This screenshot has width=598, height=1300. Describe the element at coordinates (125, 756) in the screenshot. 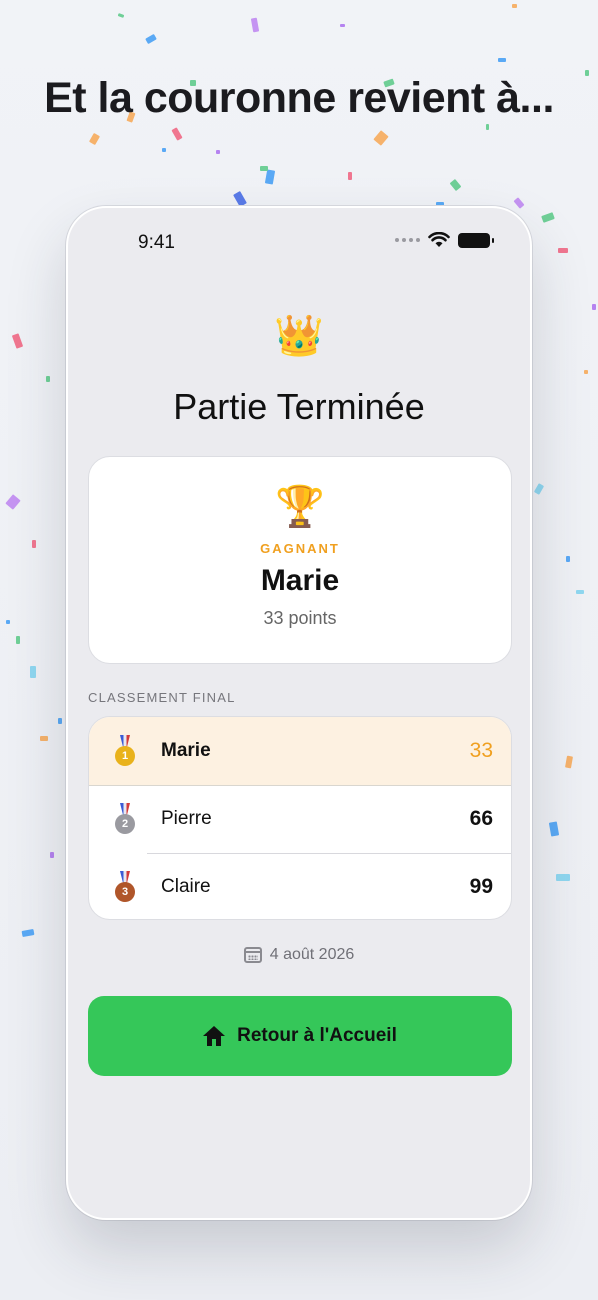

I see `medal-rank-number: 1` at that location.